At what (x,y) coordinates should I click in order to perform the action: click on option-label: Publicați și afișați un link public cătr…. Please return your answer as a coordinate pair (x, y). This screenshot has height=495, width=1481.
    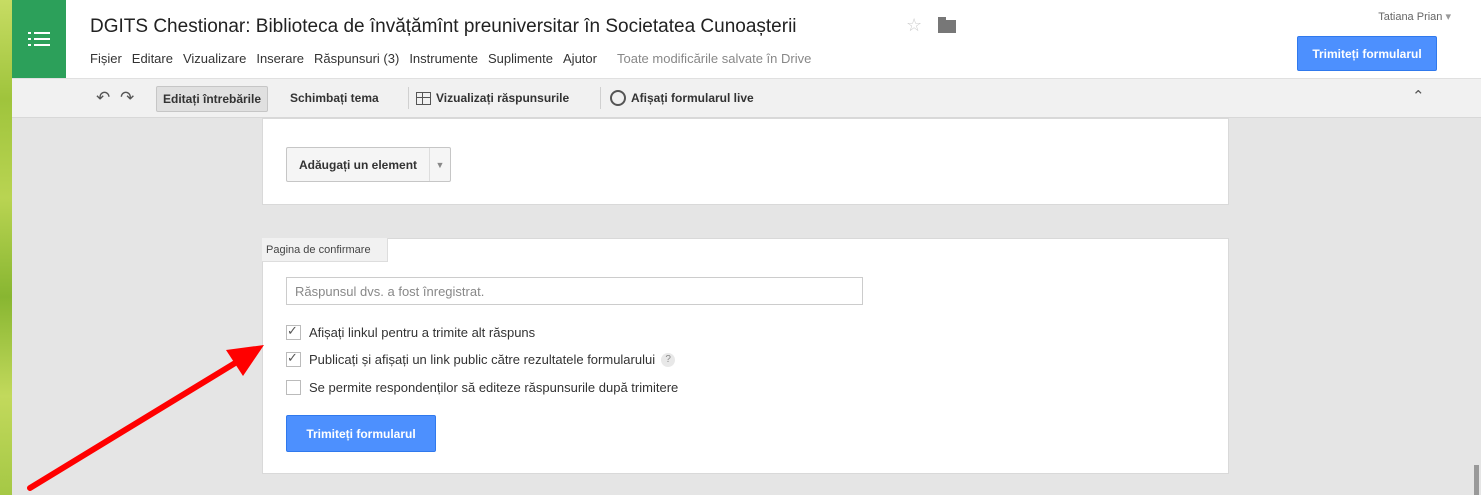
    Looking at the image, I should click on (482, 359).